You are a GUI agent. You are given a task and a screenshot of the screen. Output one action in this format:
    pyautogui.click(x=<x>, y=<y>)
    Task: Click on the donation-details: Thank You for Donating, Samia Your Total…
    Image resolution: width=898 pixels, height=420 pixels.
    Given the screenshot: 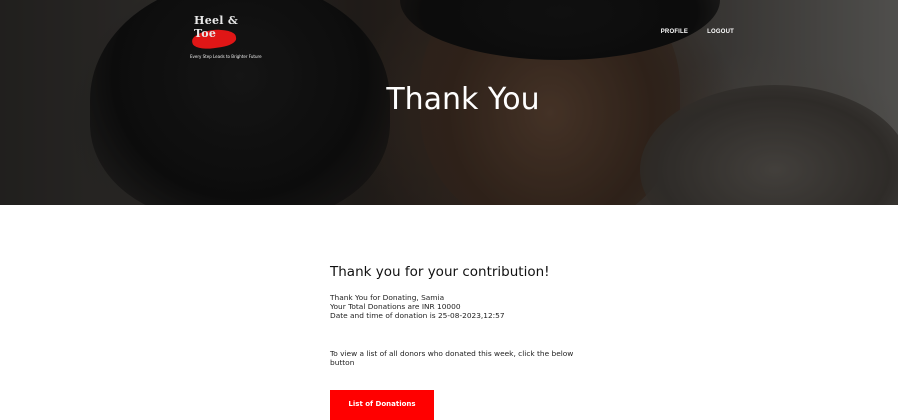 What is the action you would take?
    pyautogui.click(x=470, y=306)
    